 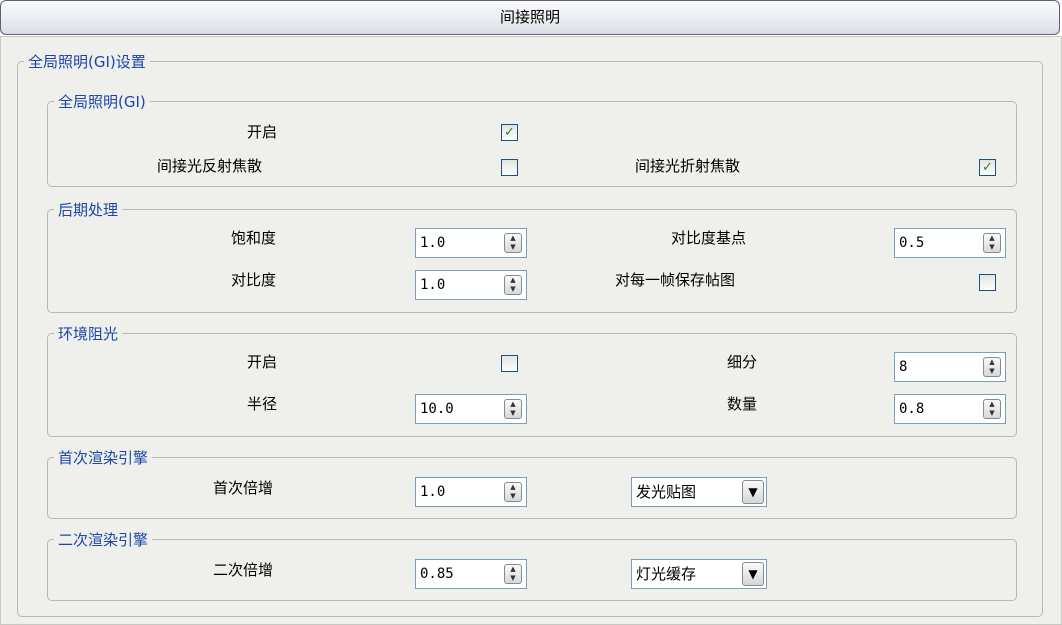 I want to click on save-maps-checkbox, so click(x=987, y=282).